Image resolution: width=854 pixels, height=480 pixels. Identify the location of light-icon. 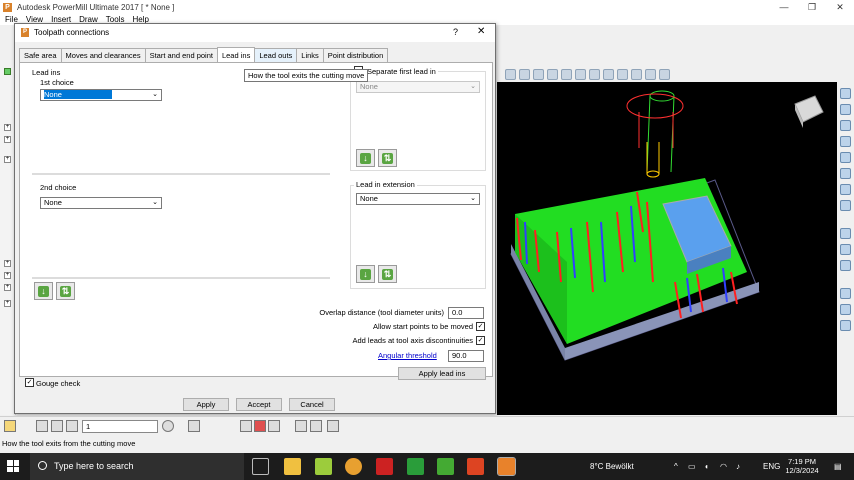
(845, 249).